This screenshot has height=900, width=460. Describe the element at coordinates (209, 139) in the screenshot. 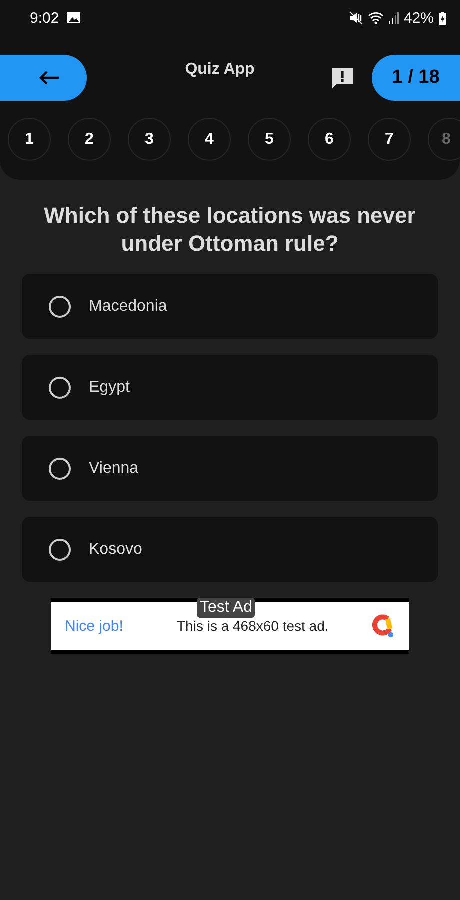

I see `question-number-button: 4` at that location.